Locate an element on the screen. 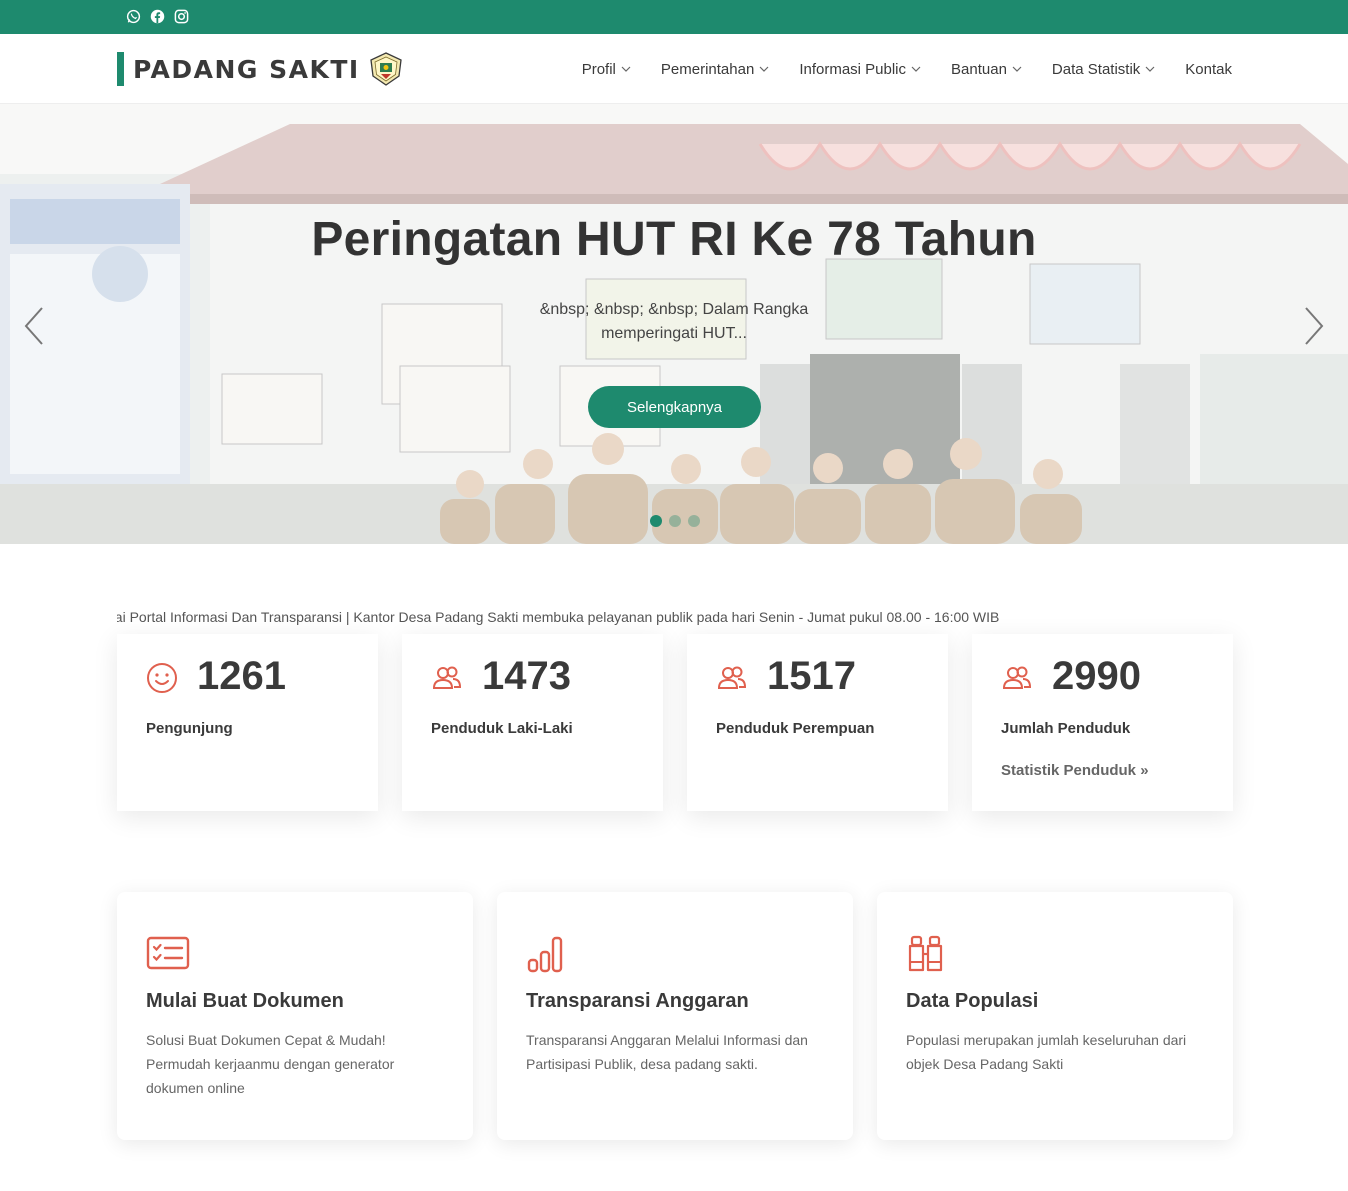  top-bar is located at coordinates (674, 17).